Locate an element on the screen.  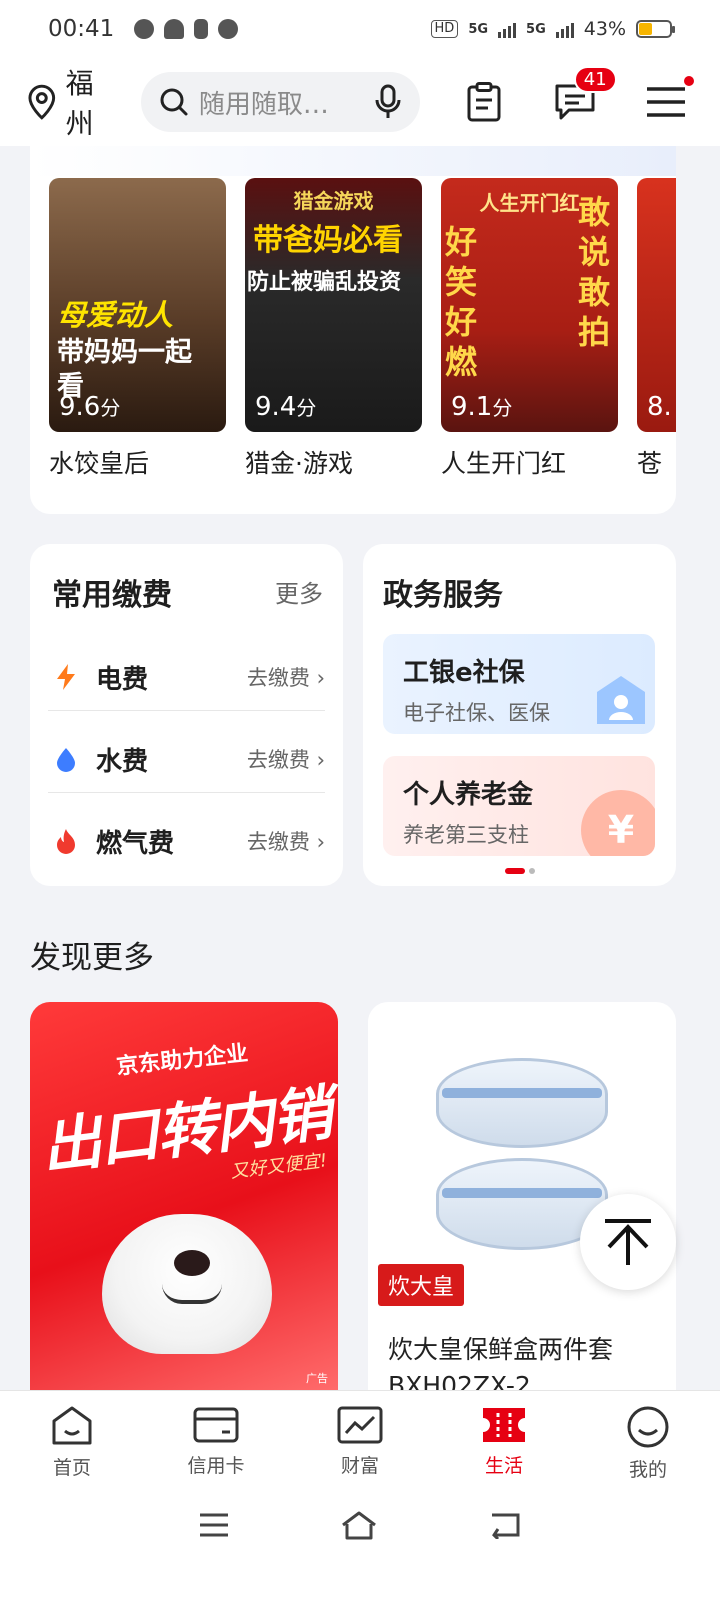
movie-score: 8. is located at coordinates (659, 407).